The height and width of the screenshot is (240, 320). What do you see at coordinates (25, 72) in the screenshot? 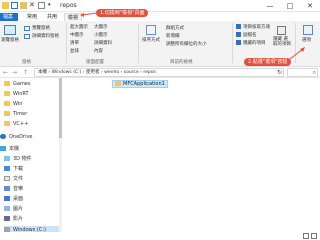
I see `up-button: ↑` at bounding box center [25, 72].